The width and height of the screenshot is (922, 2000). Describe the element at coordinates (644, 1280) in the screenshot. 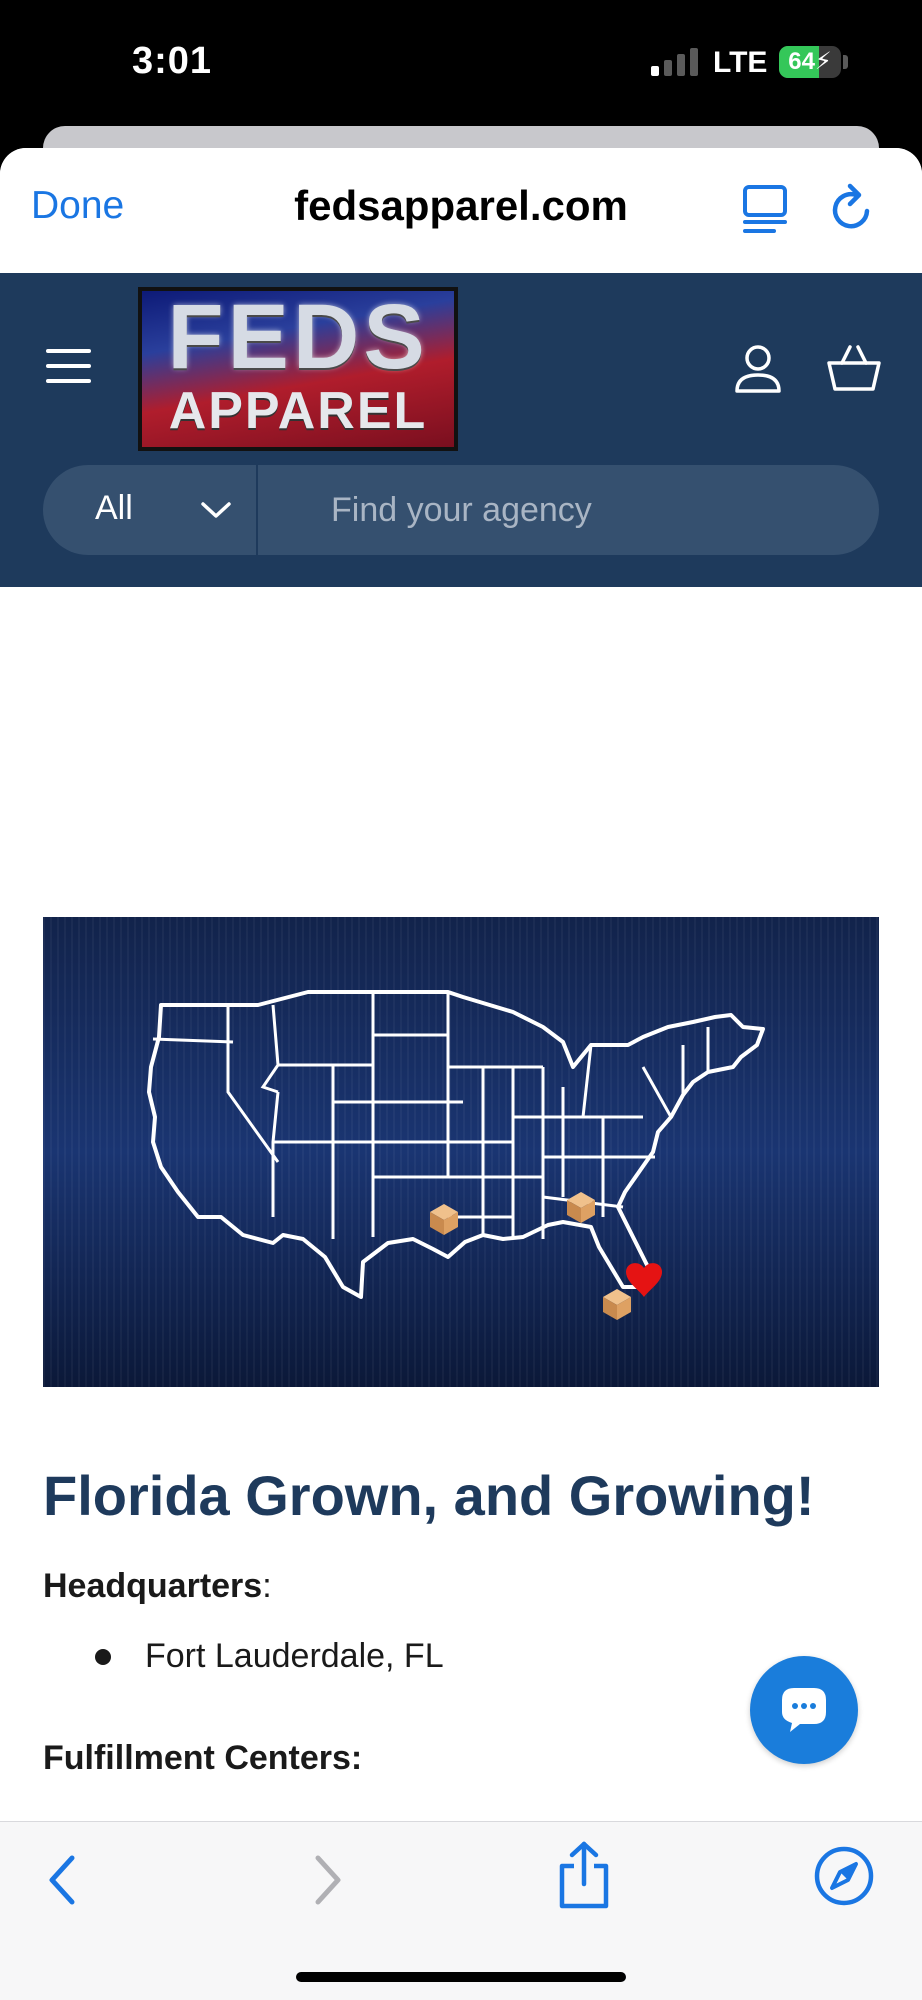

I see `heart-marker-florida` at that location.